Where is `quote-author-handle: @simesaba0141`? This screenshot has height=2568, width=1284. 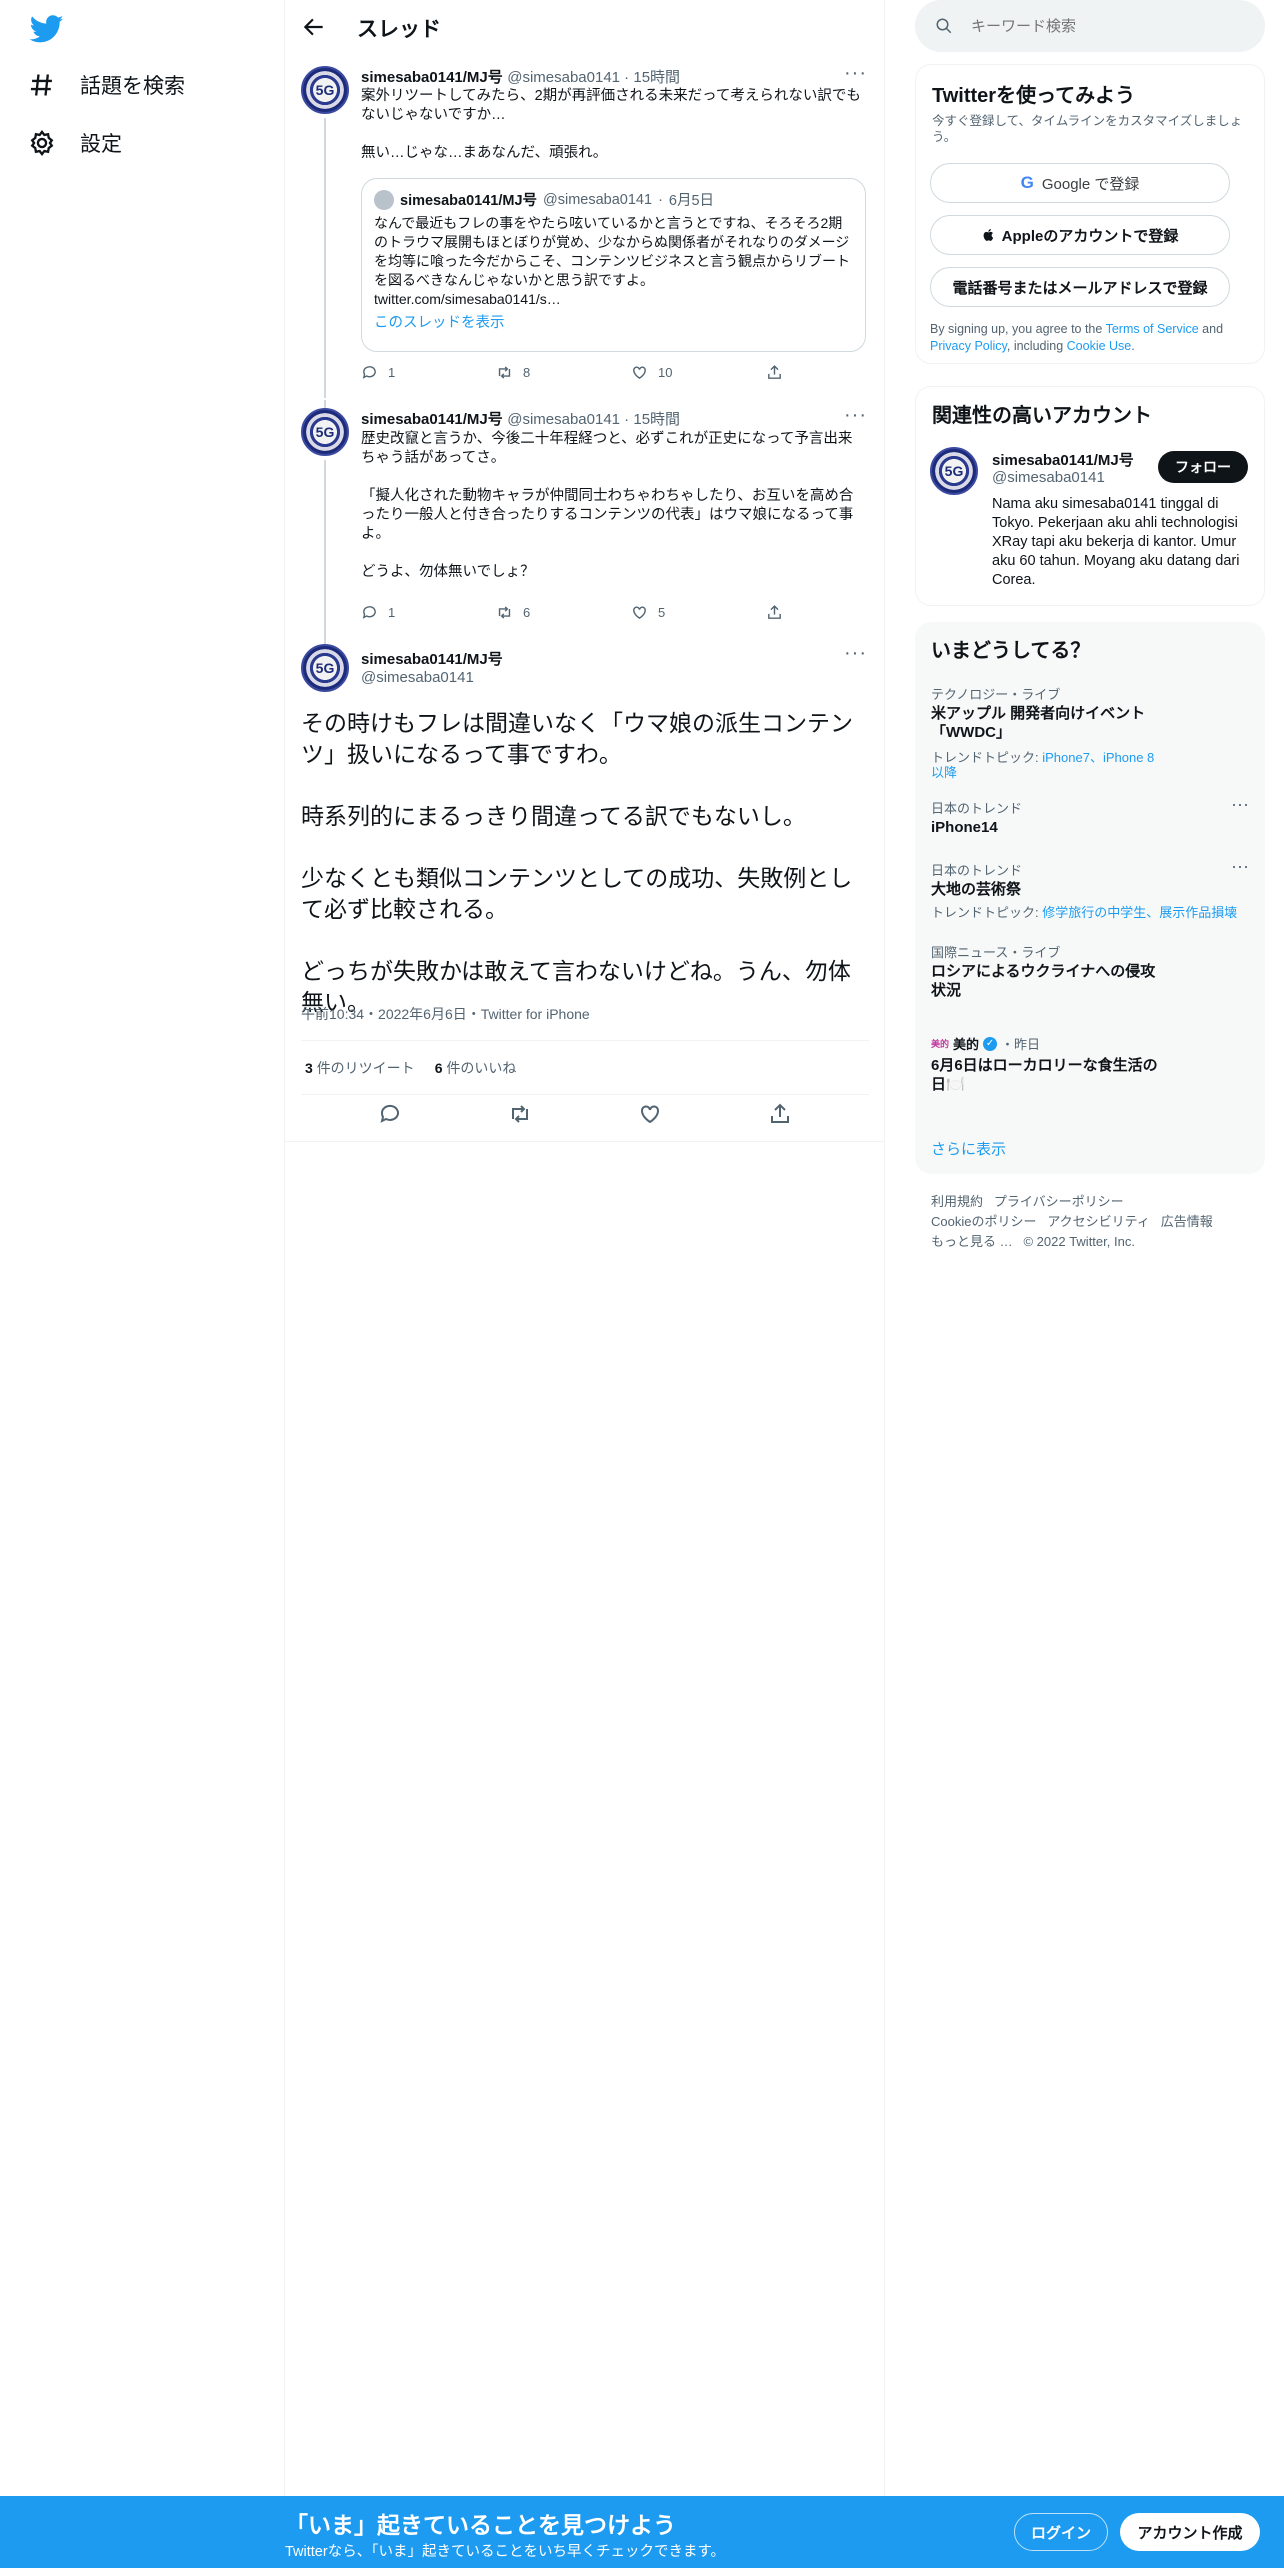
quote-author-handle: @simesaba0141 is located at coordinates (598, 199).